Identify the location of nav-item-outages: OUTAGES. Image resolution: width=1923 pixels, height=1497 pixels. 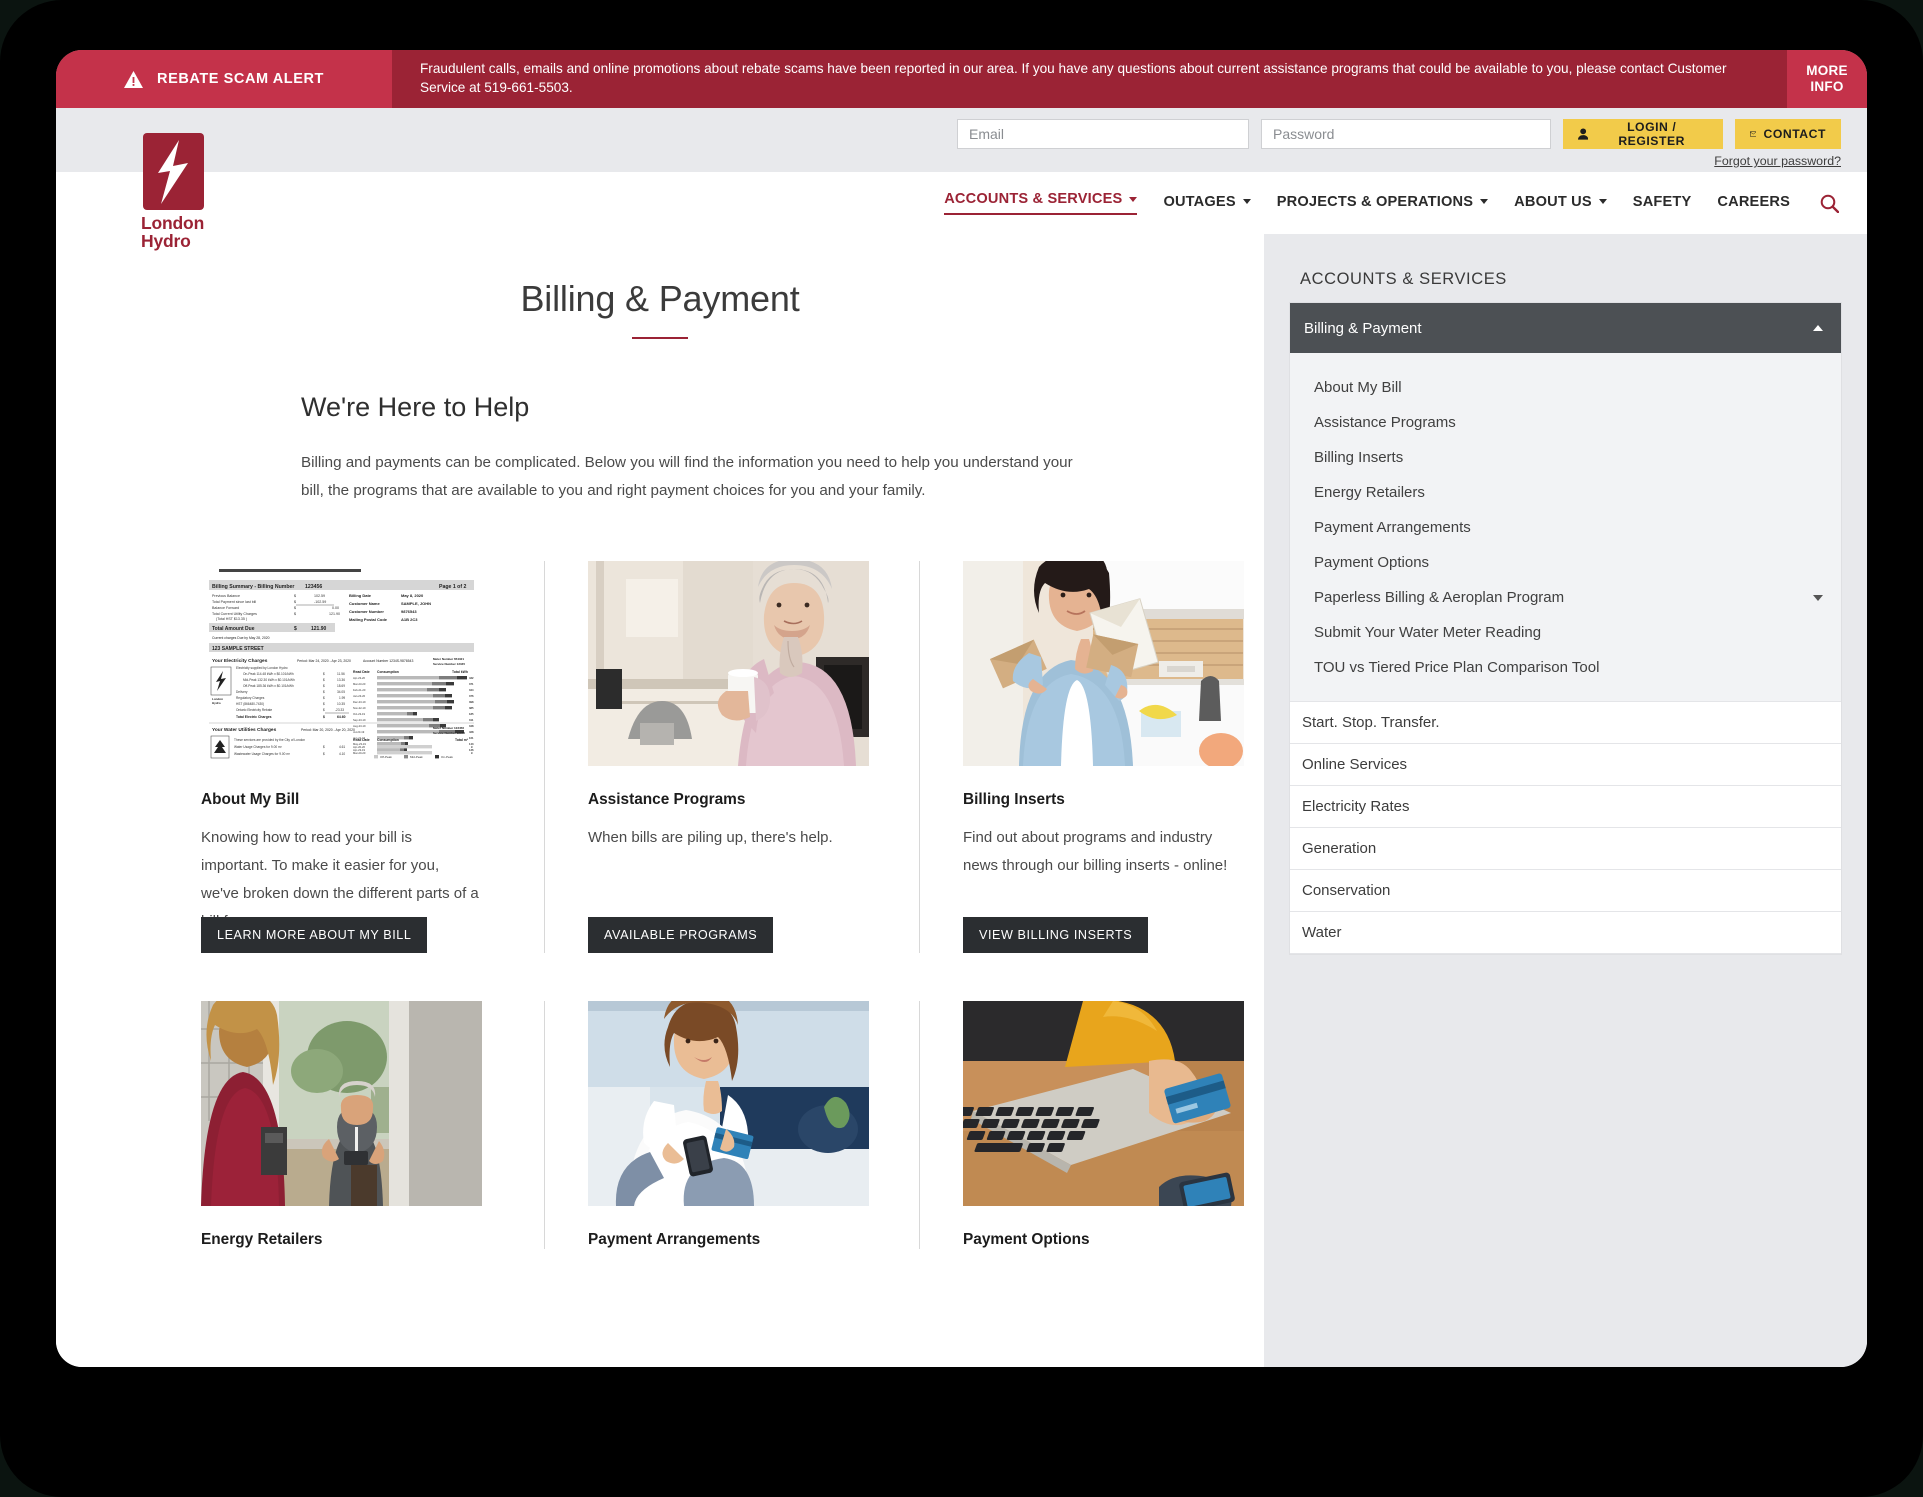
(1207, 203).